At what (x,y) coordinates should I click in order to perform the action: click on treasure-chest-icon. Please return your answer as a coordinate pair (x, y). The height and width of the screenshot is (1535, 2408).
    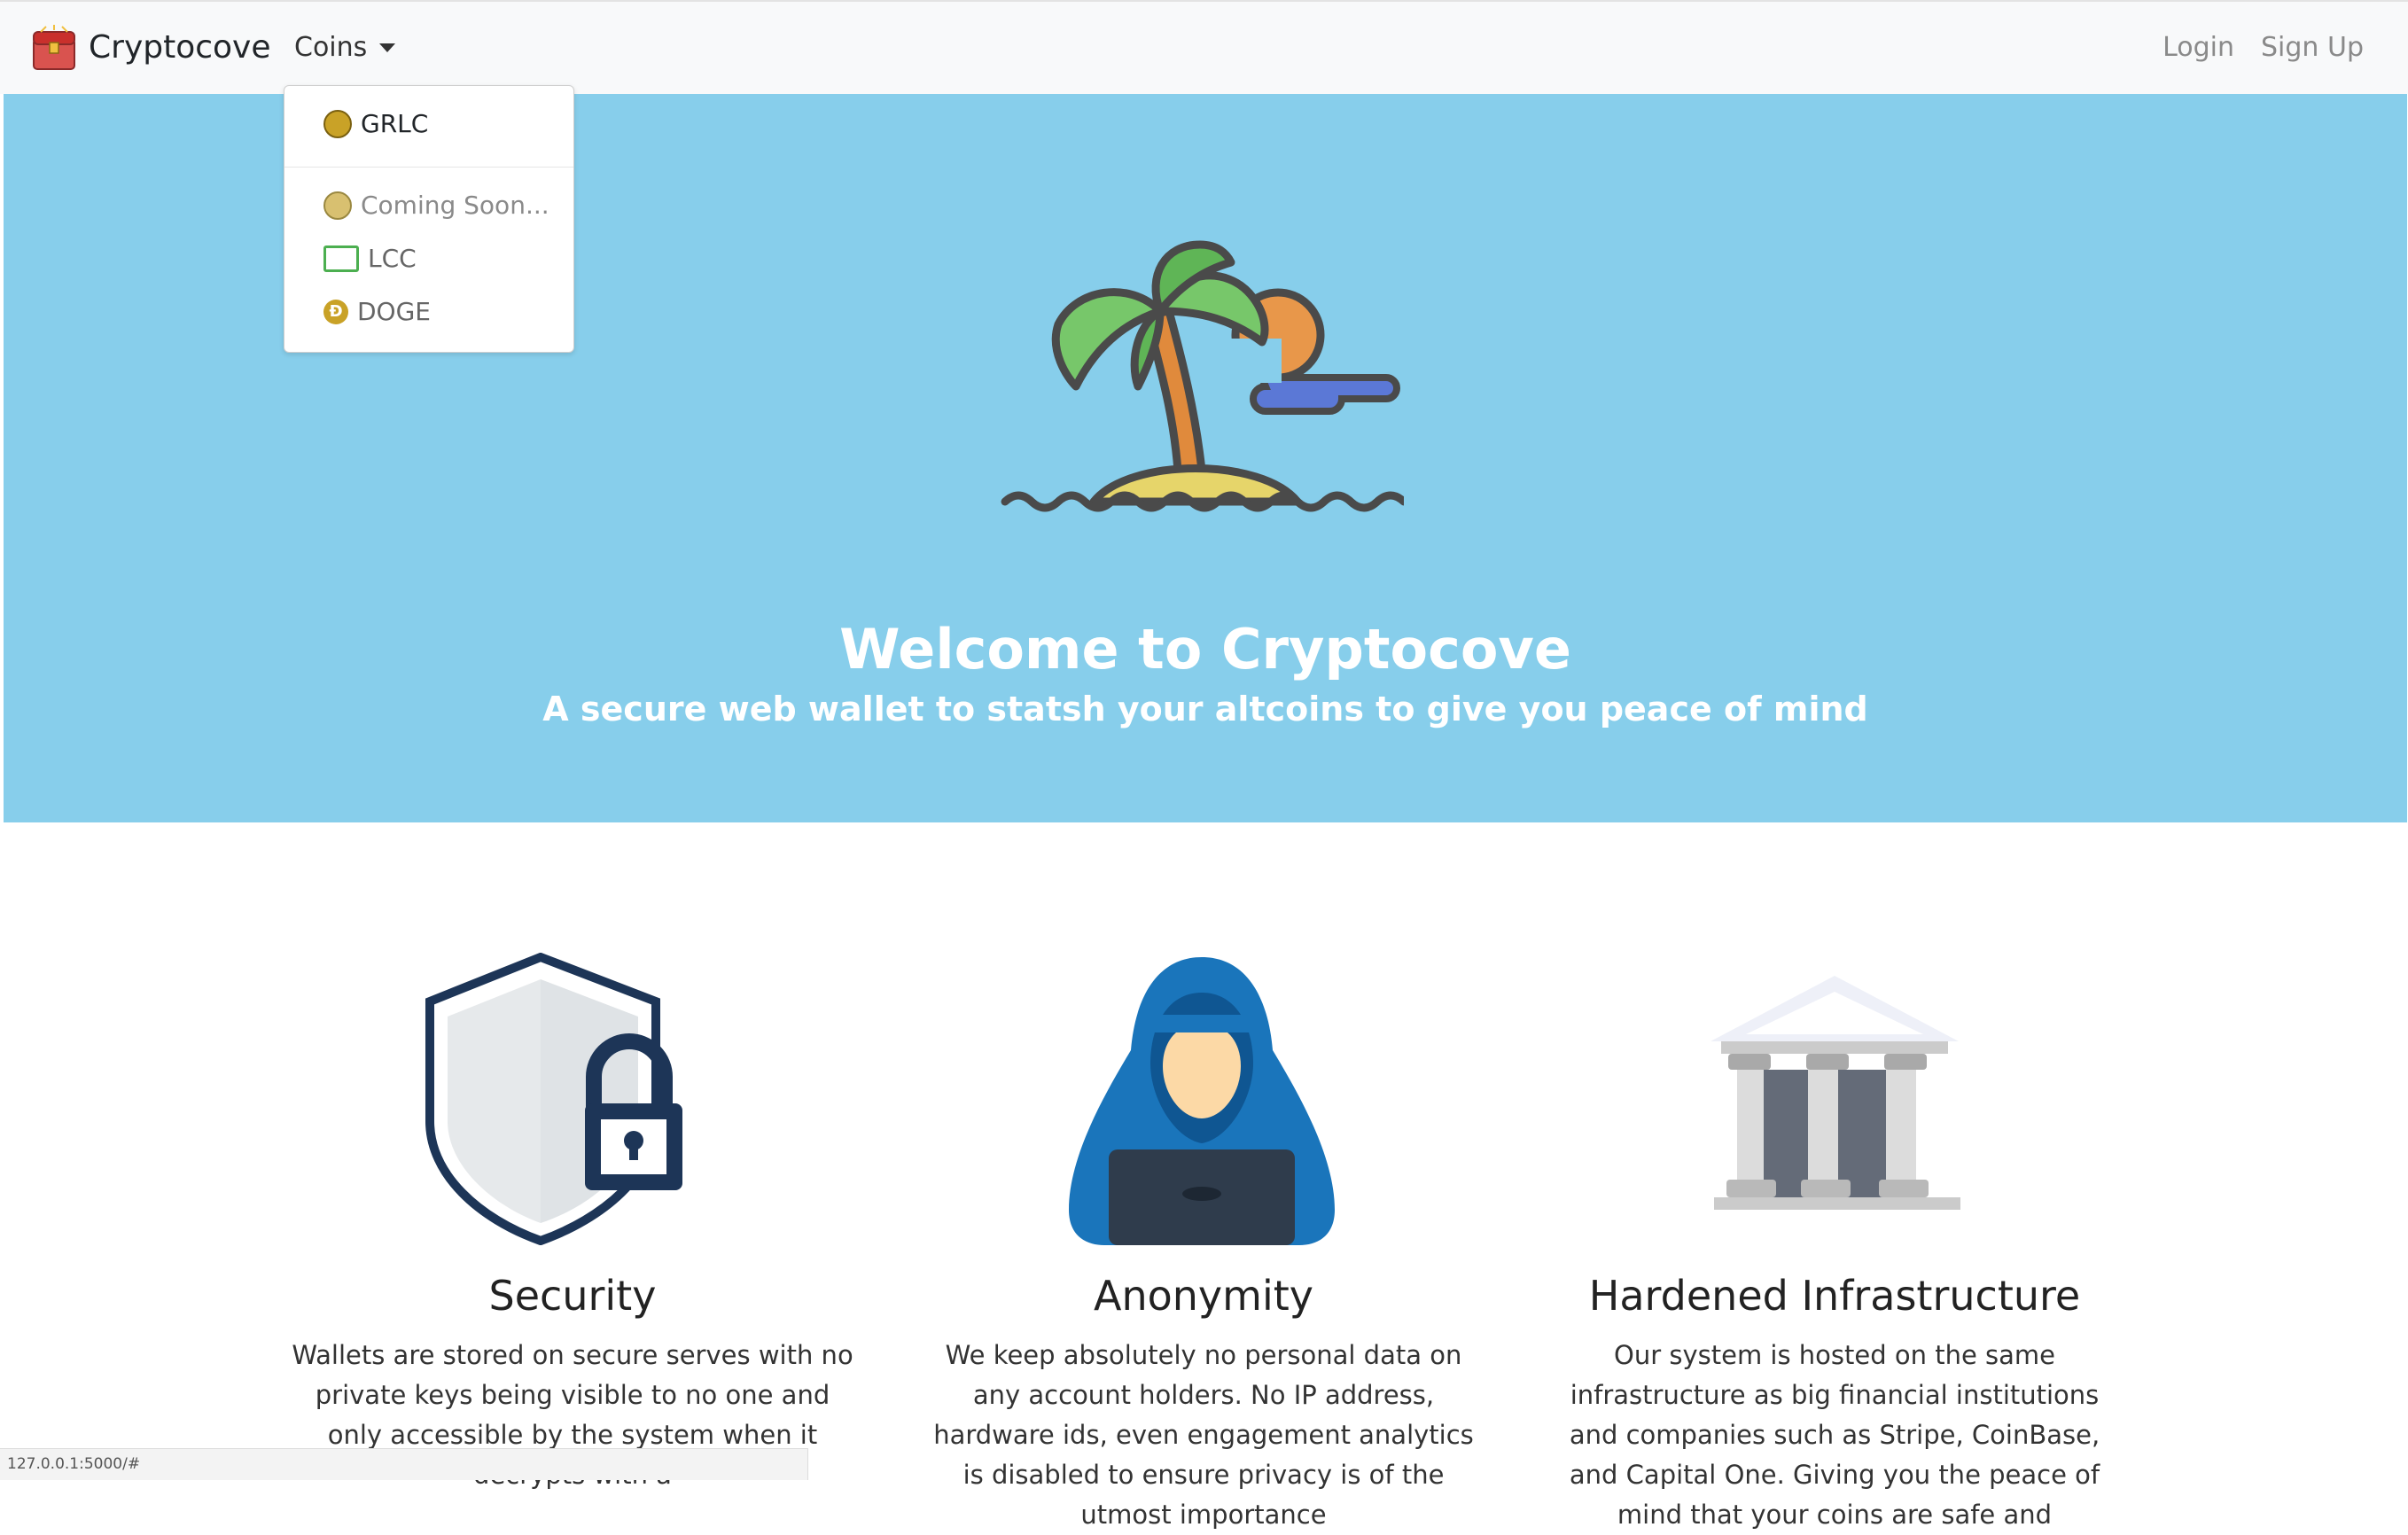
    Looking at the image, I should click on (54, 47).